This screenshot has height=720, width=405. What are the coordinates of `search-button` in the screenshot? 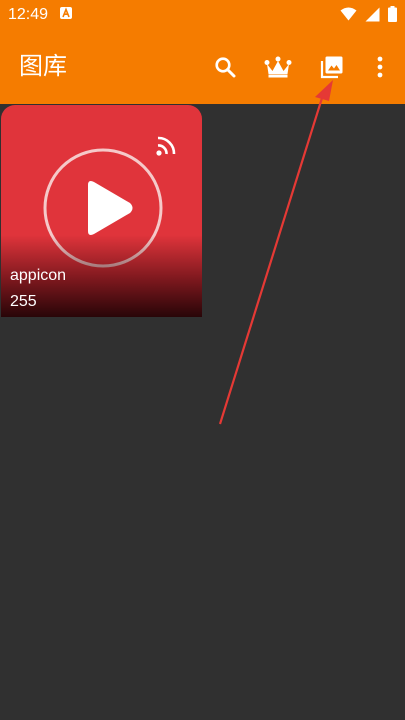 It's located at (225, 67).